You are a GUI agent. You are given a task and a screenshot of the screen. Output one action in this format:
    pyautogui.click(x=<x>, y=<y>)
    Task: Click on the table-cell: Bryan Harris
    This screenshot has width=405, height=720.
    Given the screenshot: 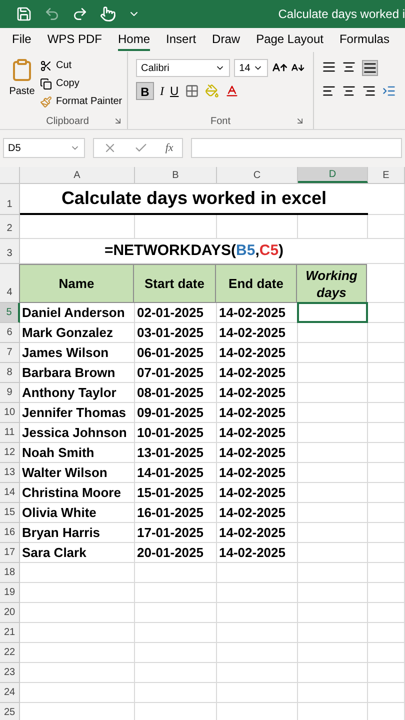 What is the action you would take?
    pyautogui.click(x=77, y=533)
    